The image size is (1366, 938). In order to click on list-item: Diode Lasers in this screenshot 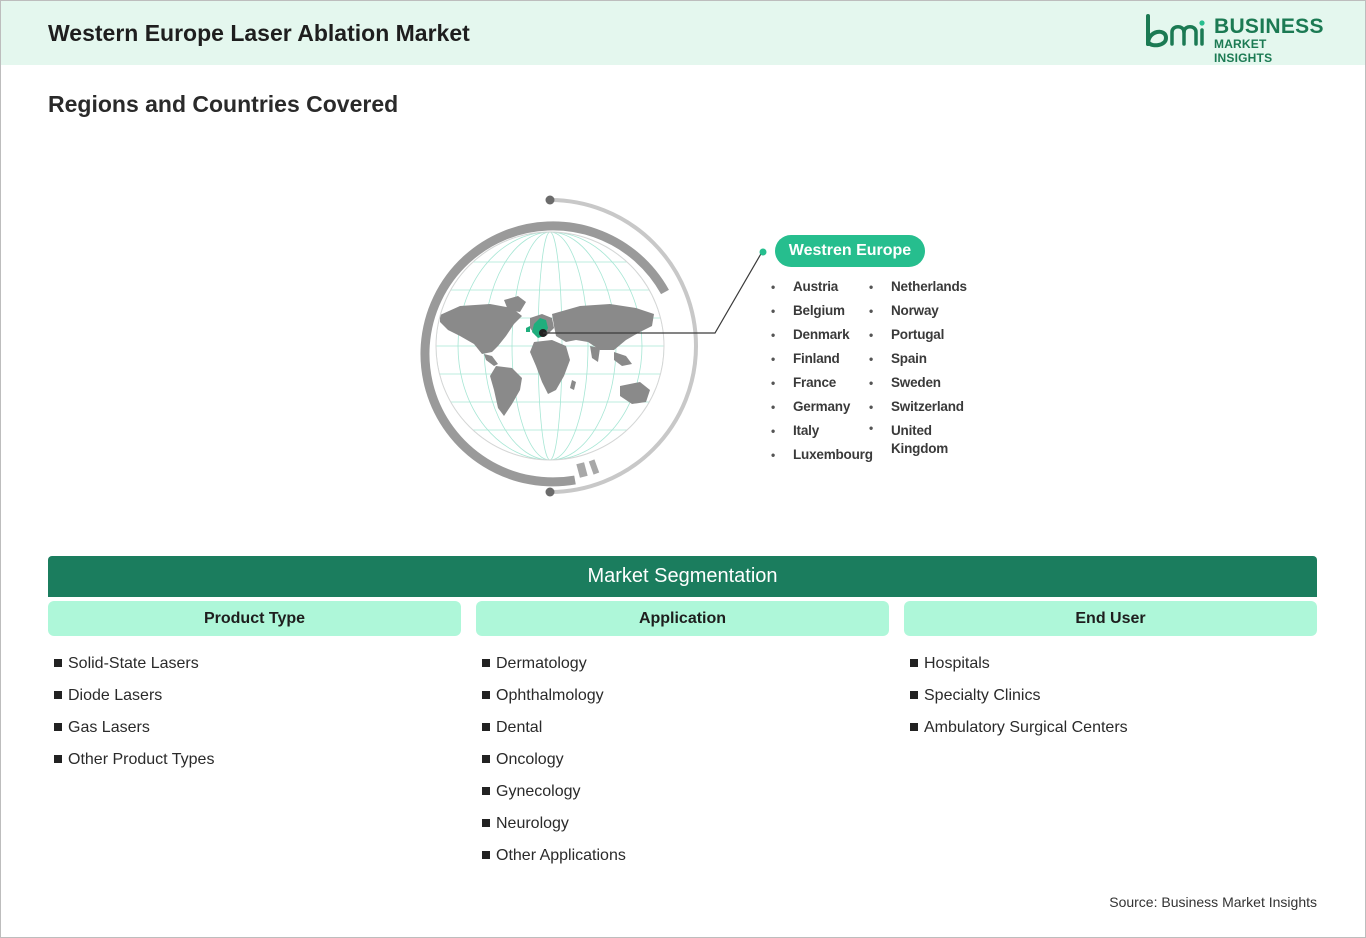, I will do `click(134, 696)`.